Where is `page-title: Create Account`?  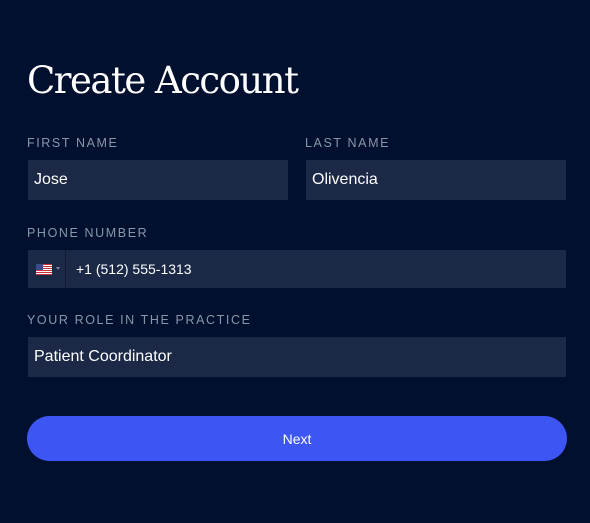 page-title: Create Account is located at coordinates (163, 80).